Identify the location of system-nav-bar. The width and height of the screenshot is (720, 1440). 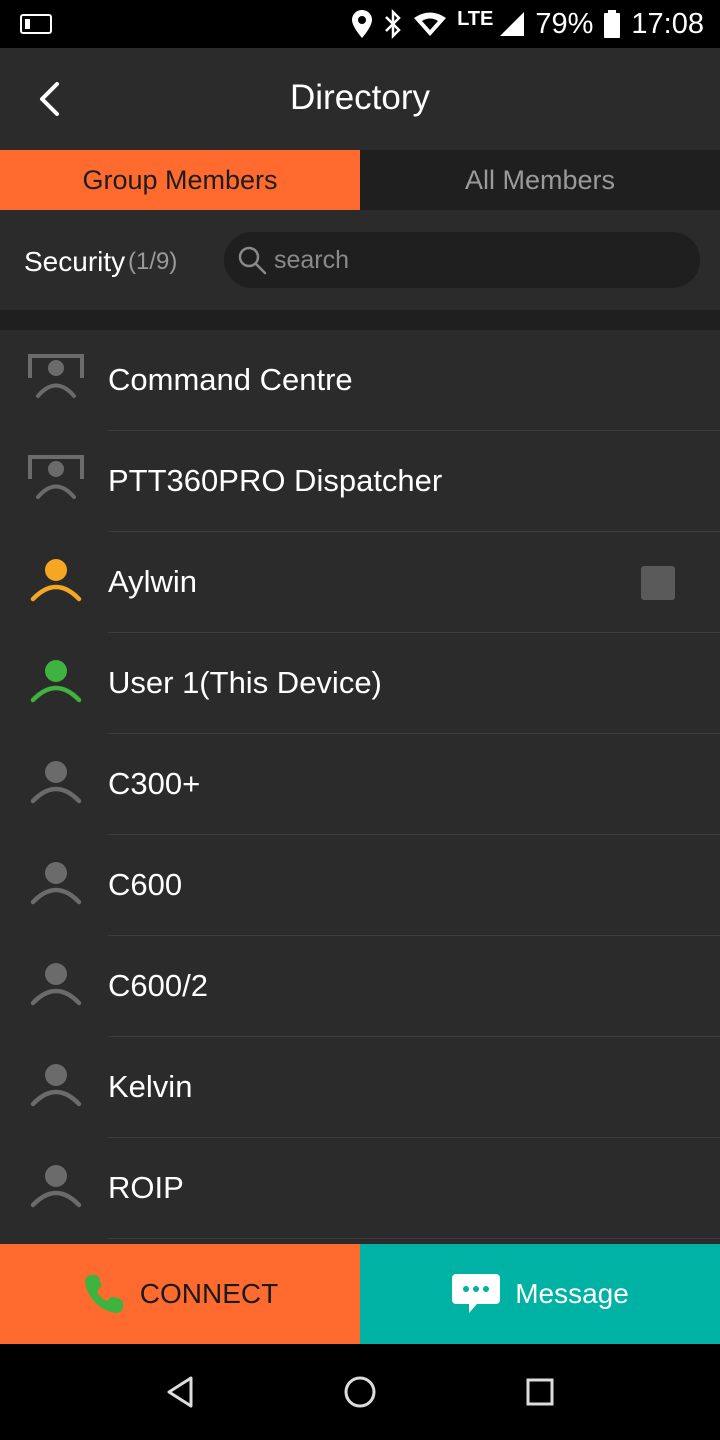
(360, 1392).